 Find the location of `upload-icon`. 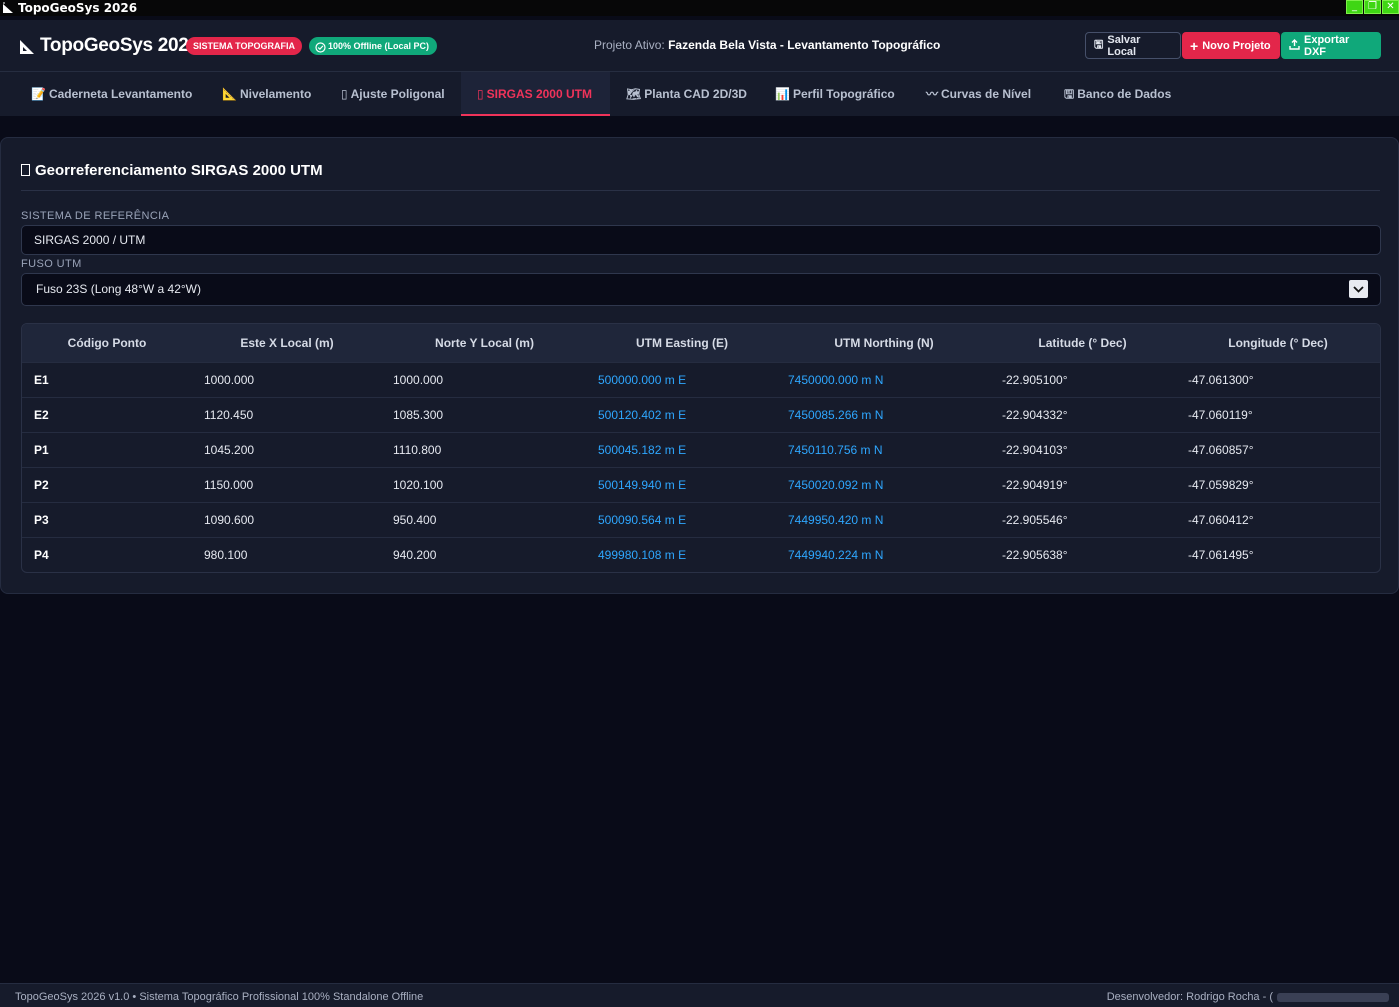

upload-icon is located at coordinates (1294, 45).